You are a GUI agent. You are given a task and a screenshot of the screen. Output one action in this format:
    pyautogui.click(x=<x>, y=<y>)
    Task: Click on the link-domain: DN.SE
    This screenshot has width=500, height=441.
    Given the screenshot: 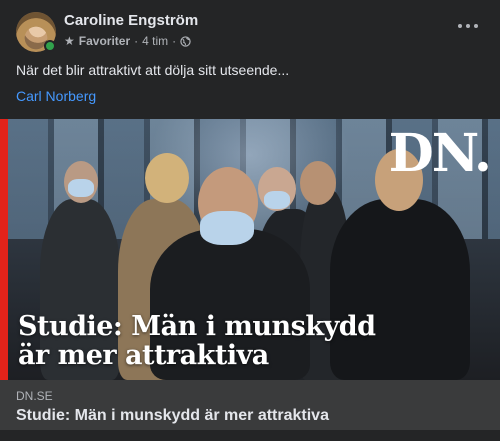 What is the action you would take?
    pyautogui.click(x=34, y=396)
    